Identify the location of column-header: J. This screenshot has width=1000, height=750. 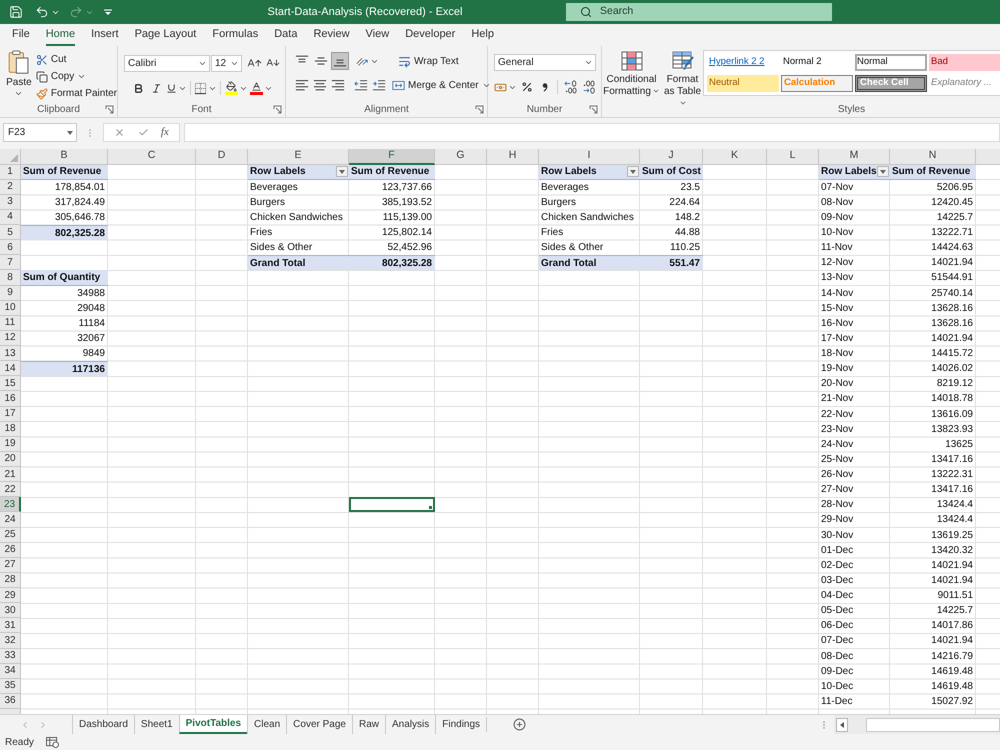
(671, 156).